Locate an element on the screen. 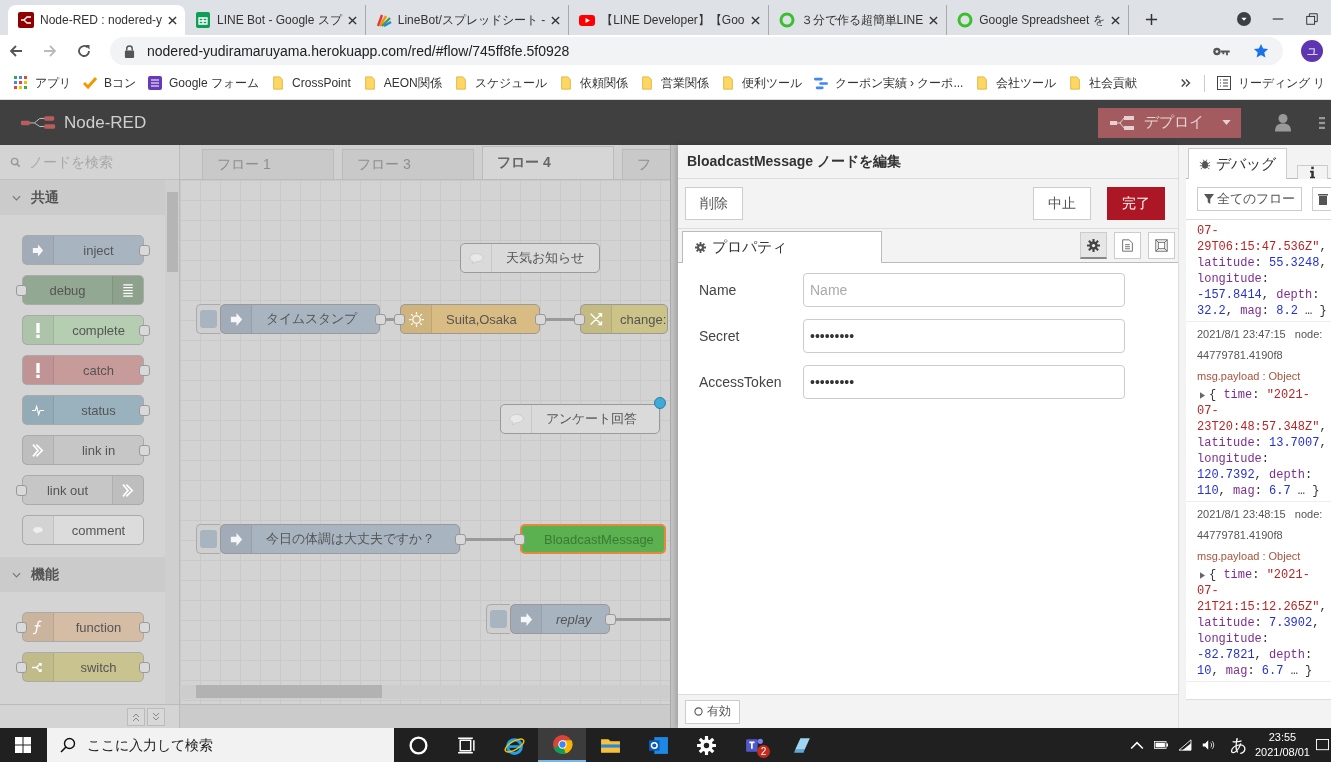  bookmark-item: スケジュール is located at coordinates (500, 83).